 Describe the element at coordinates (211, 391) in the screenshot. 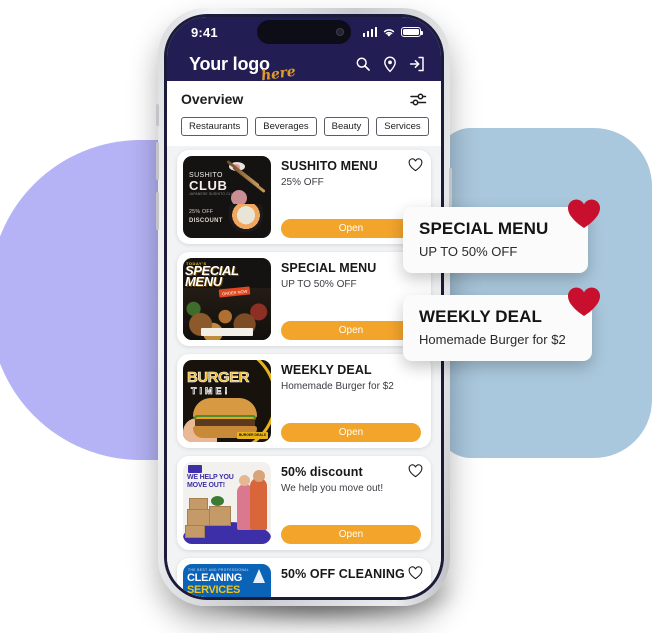

I see `thumbnail-word2: TIME!` at that location.